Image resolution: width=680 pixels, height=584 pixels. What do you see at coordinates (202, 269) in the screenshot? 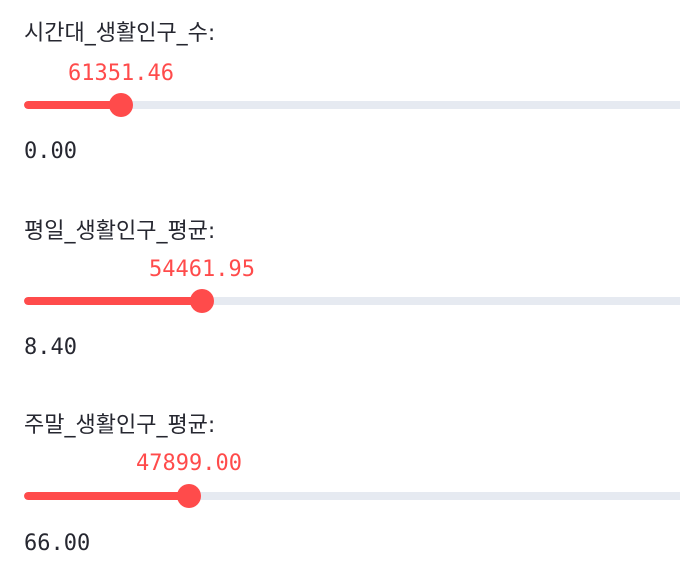
I see `slider-current-value: 54461.95` at bounding box center [202, 269].